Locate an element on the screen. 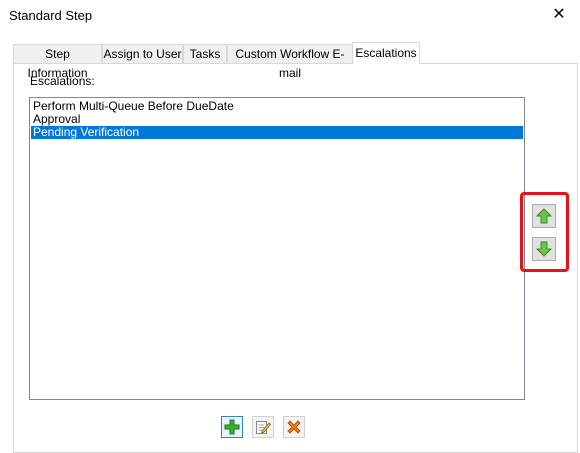 The width and height of the screenshot is (580, 453). close-icon: ✕ is located at coordinates (559, 15).